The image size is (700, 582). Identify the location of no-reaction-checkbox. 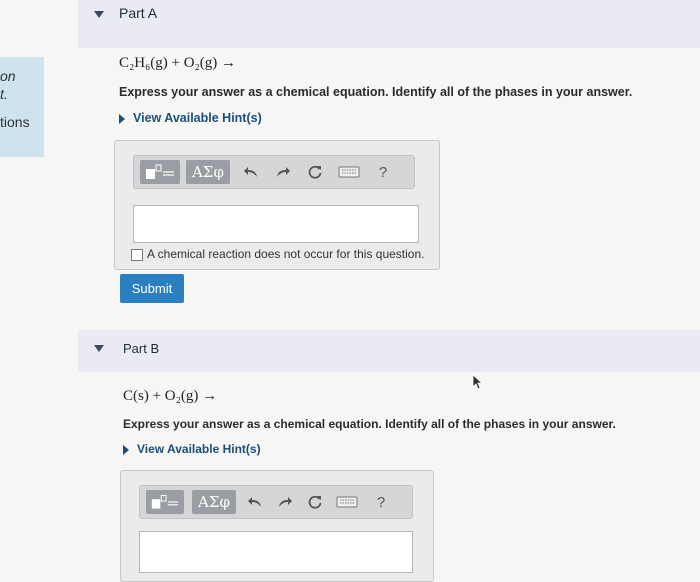
(137, 254).